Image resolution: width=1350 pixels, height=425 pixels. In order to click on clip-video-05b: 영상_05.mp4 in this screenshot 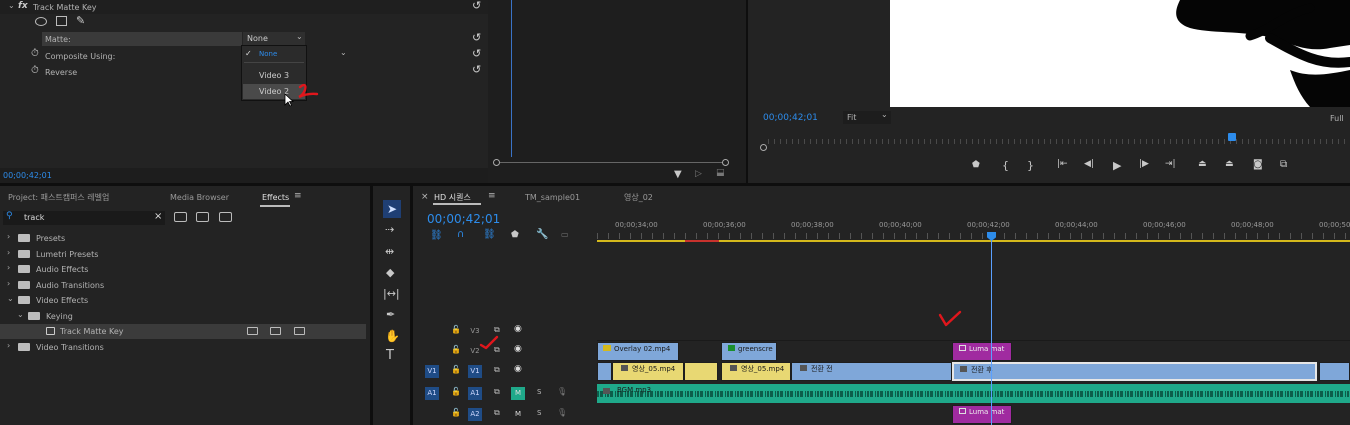, I will do `click(756, 371)`.